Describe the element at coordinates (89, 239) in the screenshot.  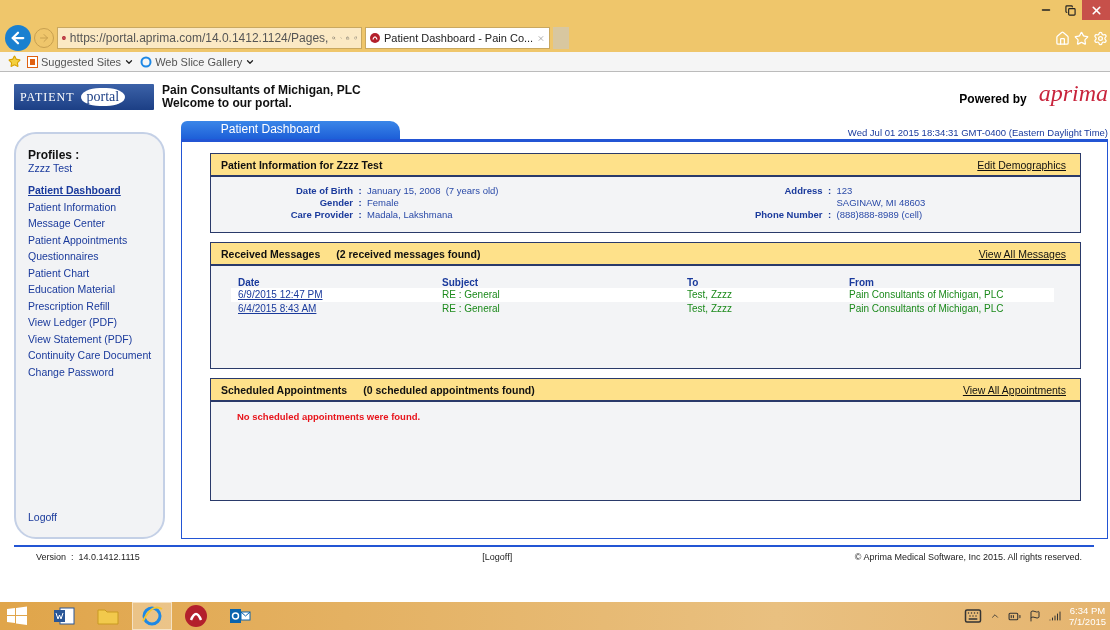
I see `nav-link: Patient Appointments` at that location.